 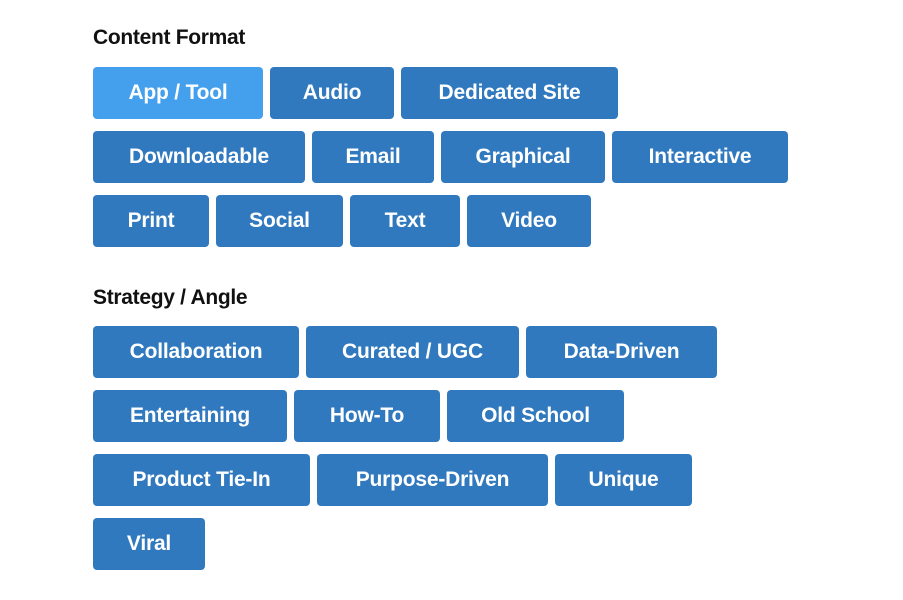 I want to click on tag-interactive: Interactive, so click(x=700, y=157).